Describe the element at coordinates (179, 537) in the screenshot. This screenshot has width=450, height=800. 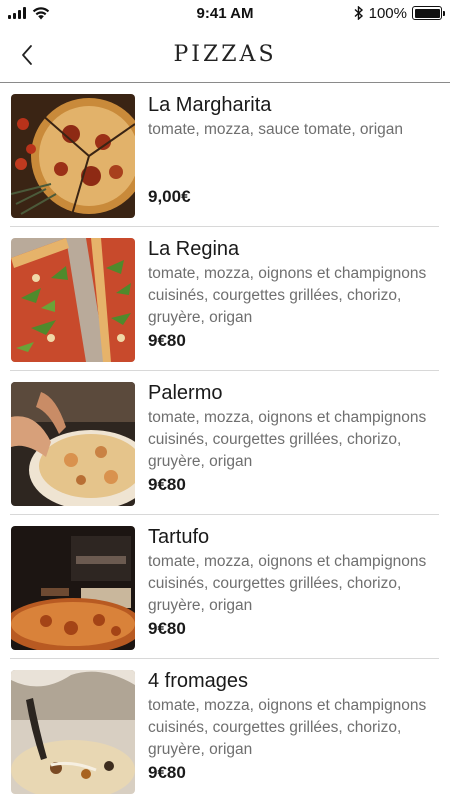
I see `pizza-name: Tartufo` at that location.